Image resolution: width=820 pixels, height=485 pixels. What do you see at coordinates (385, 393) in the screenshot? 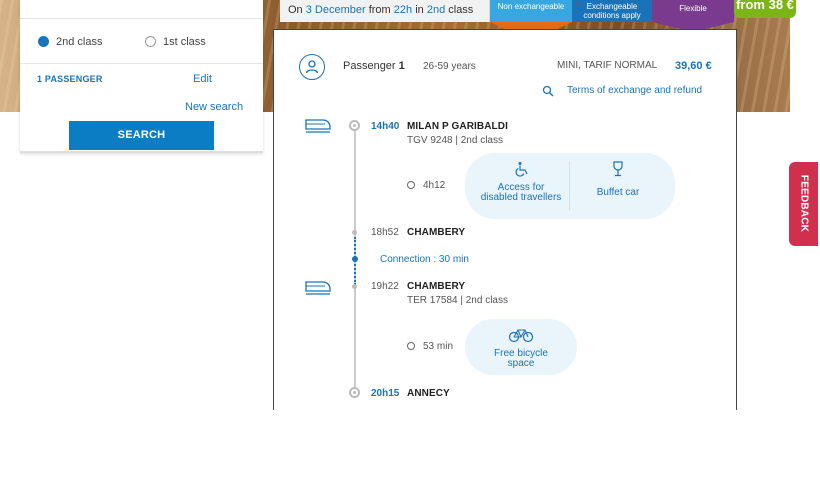
I see `leg2-arrival-time: 20h15` at bounding box center [385, 393].